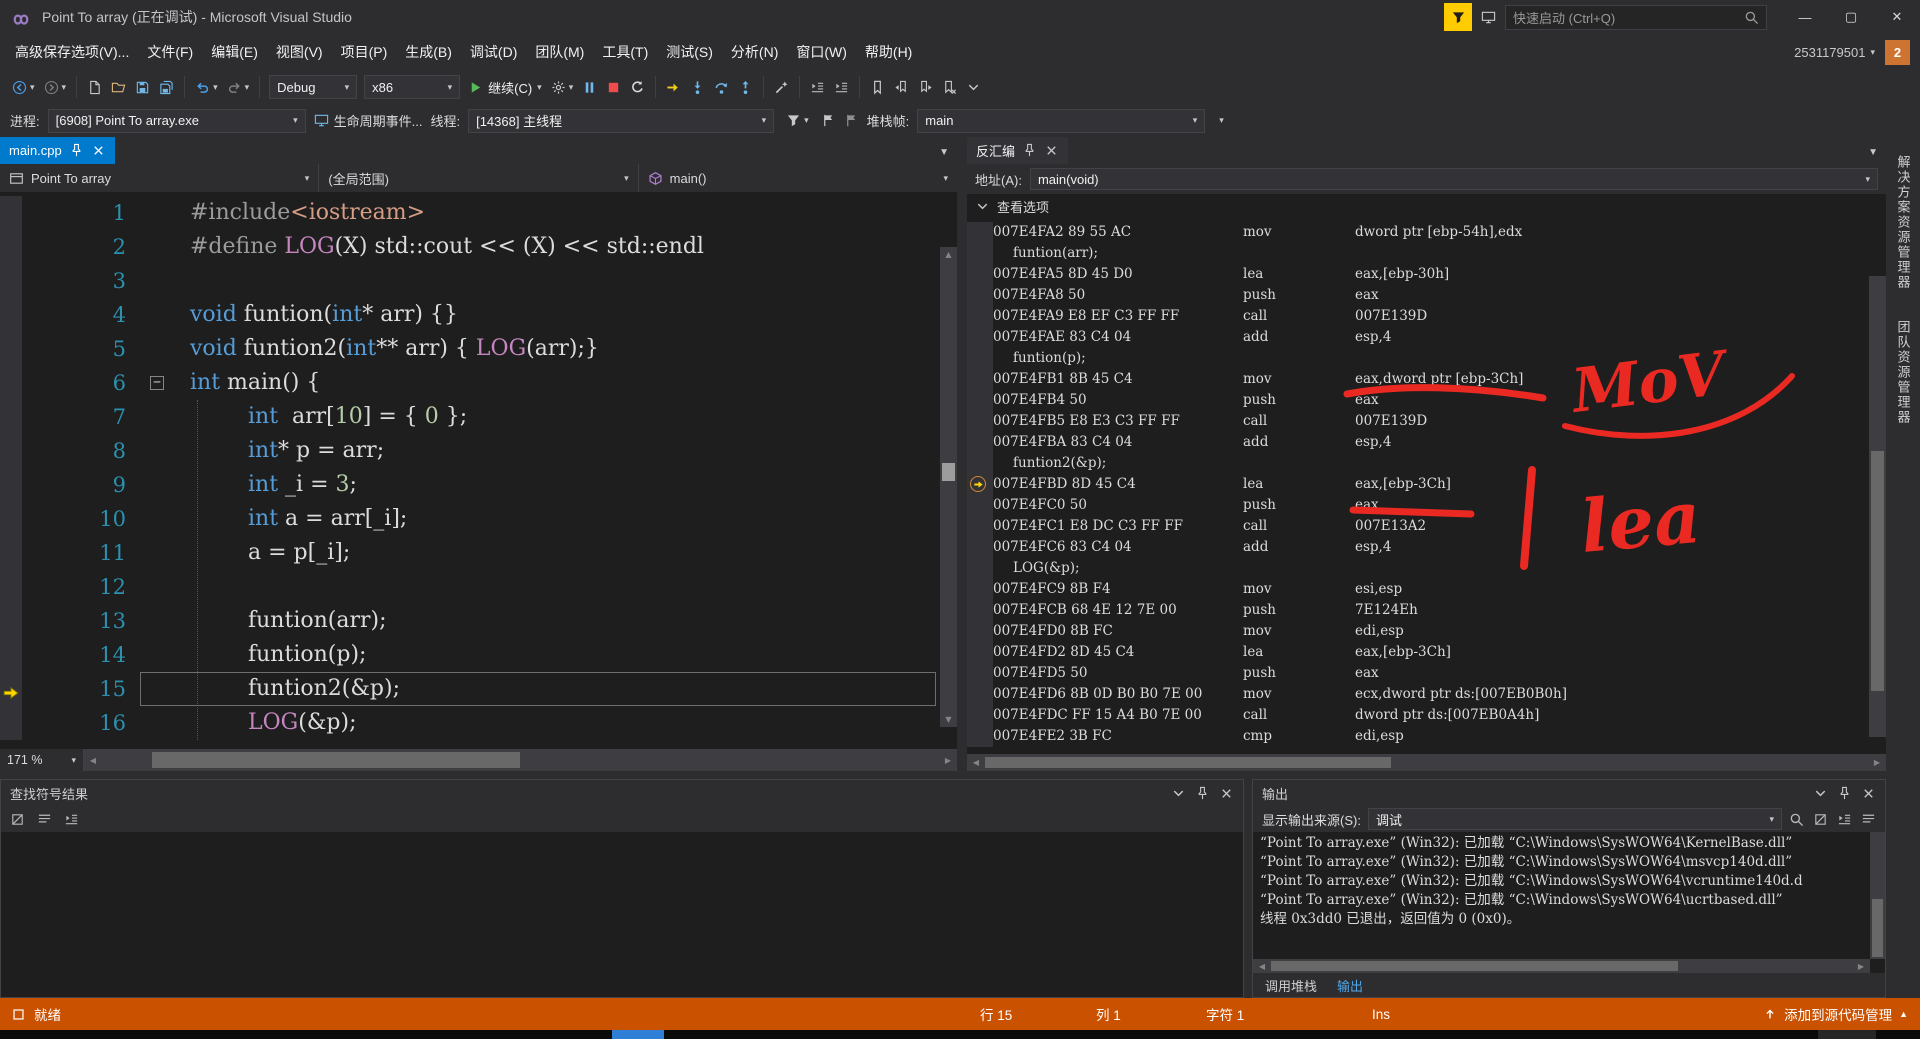  What do you see at coordinates (505, 87) in the screenshot?
I see `continue-button: 继续(C) ▾` at bounding box center [505, 87].